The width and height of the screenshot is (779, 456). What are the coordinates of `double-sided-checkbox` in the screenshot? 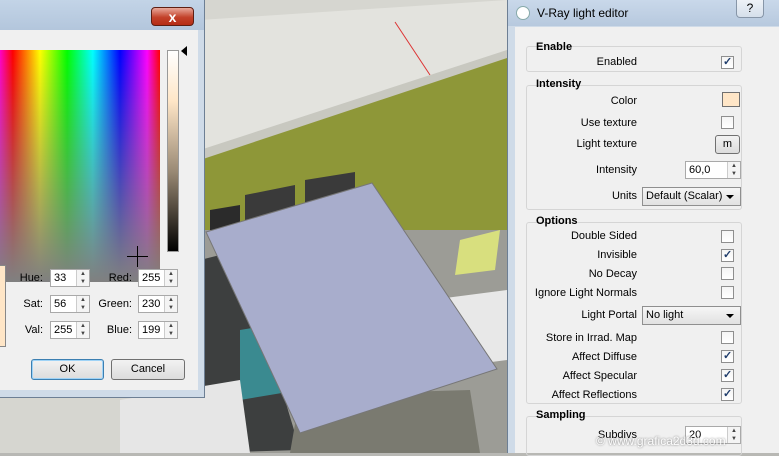 It's located at (727, 236).